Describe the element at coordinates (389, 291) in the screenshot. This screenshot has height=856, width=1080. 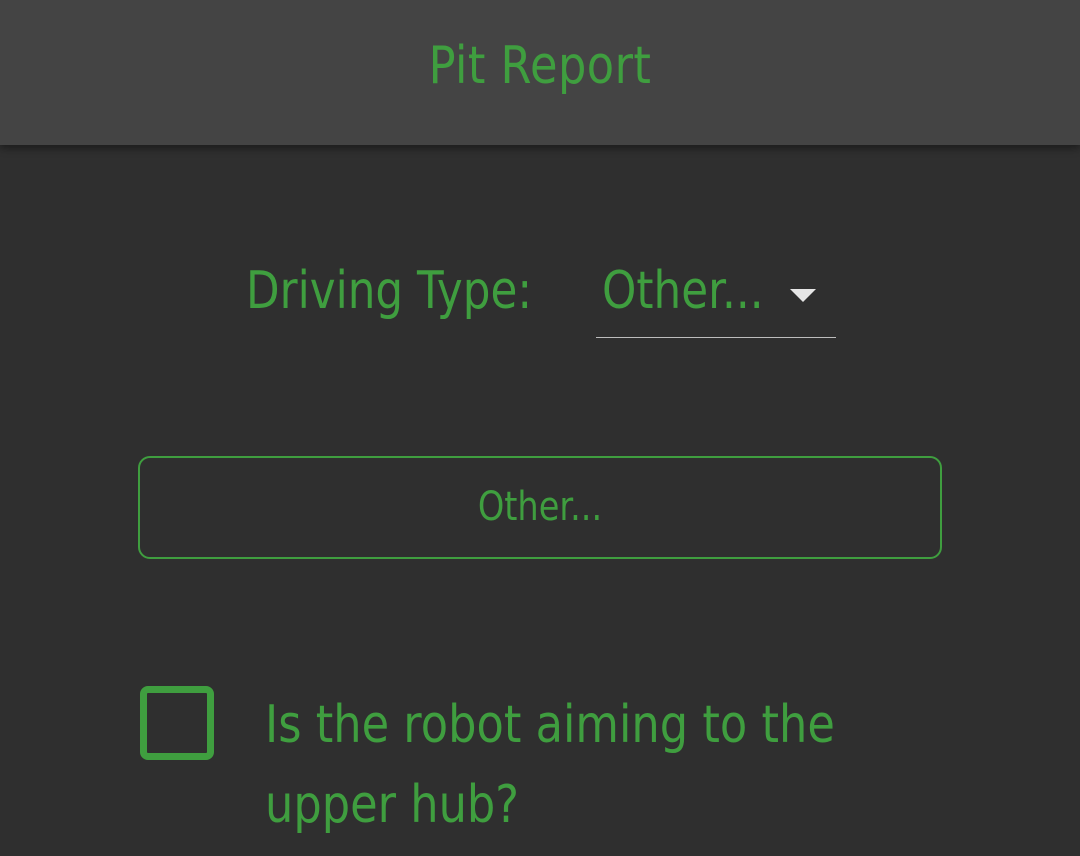
I see `driving-type-label: Driving Type:` at that location.